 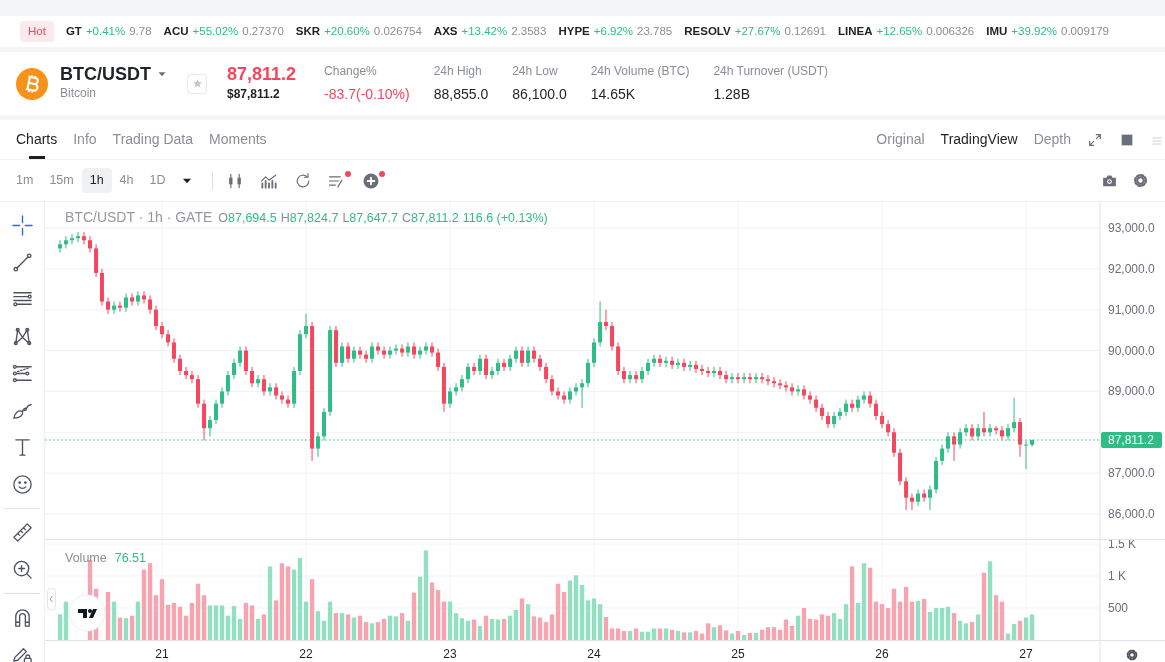 What do you see at coordinates (771, 71) in the screenshot?
I see `stat-label: 24h Turnover (USDT)` at bounding box center [771, 71].